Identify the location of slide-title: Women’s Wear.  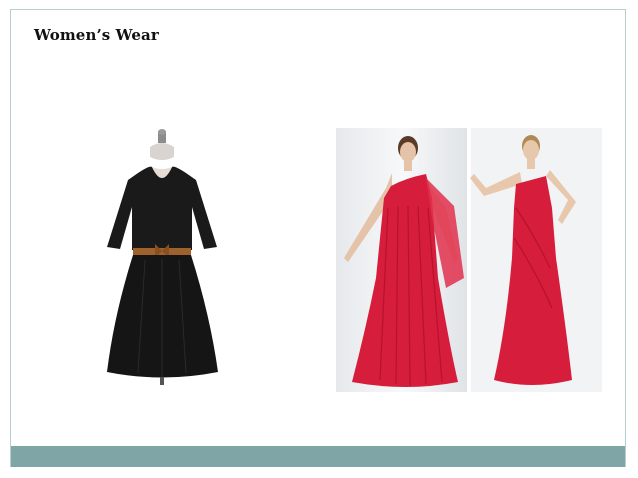
(96, 35).